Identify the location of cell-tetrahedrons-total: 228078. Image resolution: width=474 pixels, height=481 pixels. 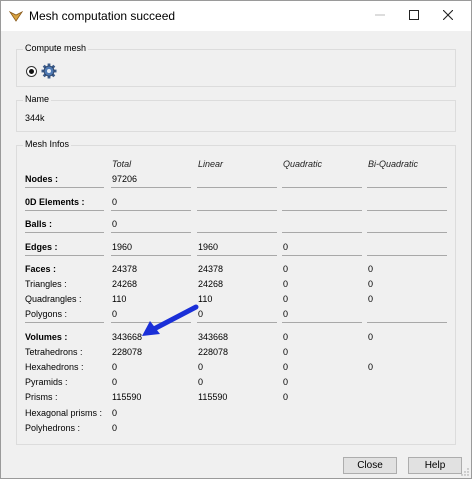
(127, 352).